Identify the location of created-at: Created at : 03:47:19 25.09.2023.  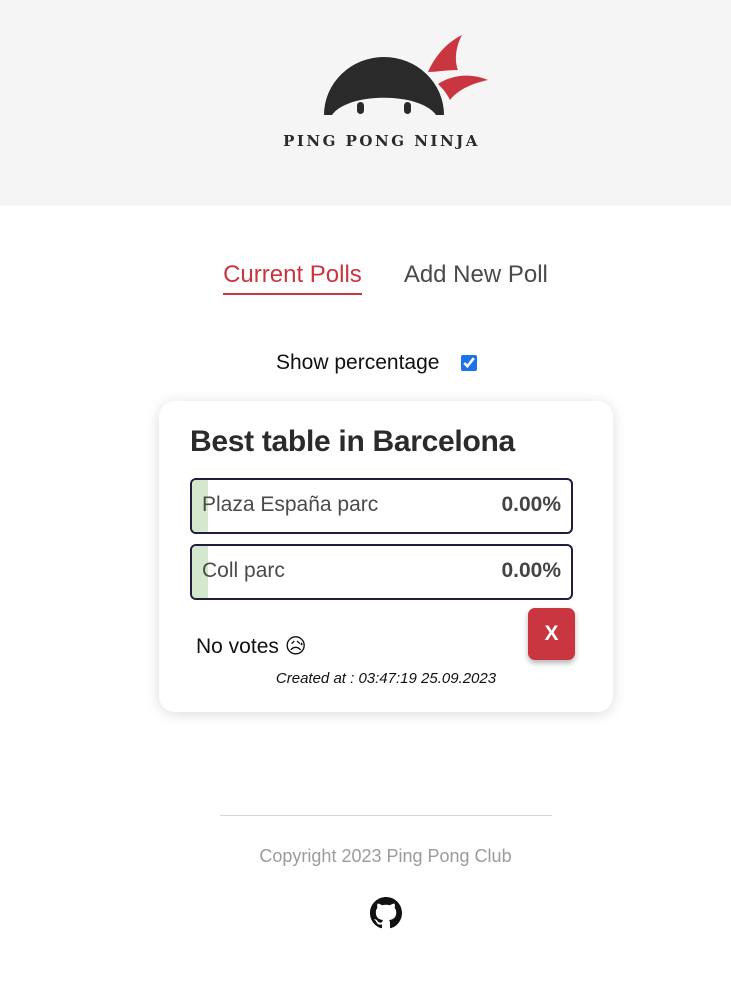
(386, 678).